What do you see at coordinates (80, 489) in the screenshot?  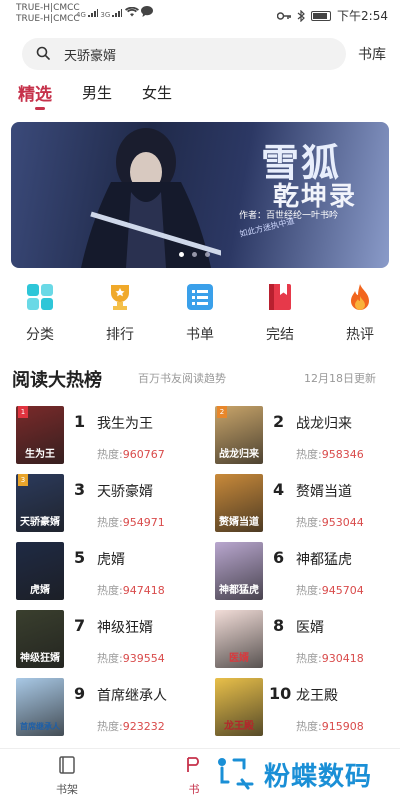 I see `book-rank: 3` at bounding box center [80, 489].